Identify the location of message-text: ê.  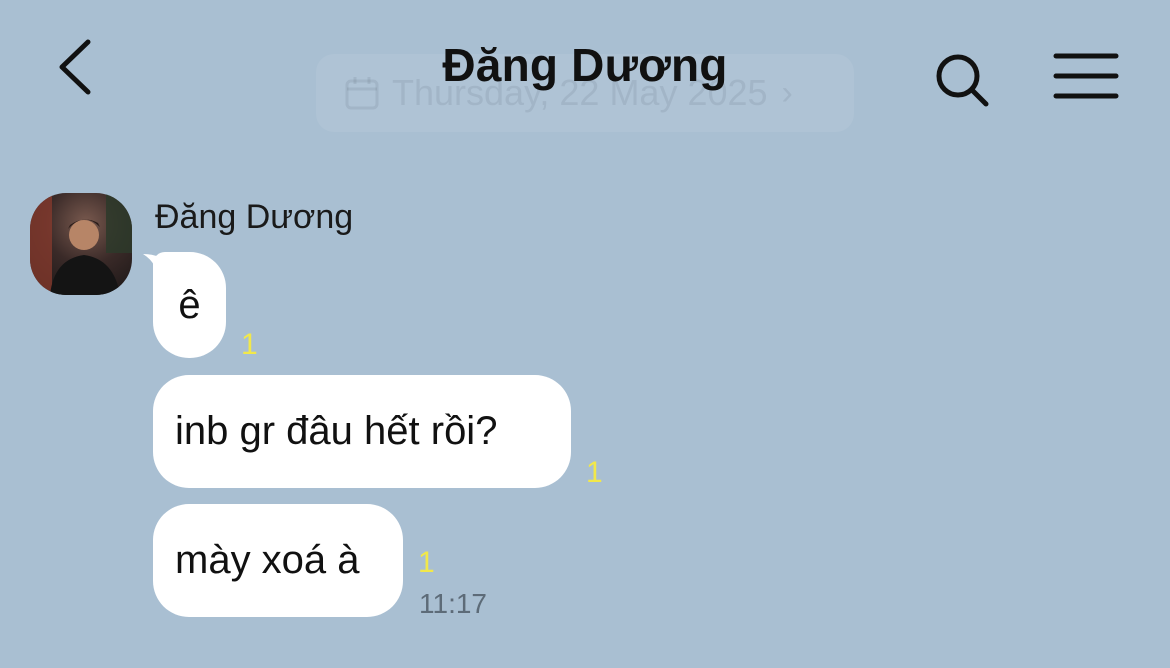
(189, 304).